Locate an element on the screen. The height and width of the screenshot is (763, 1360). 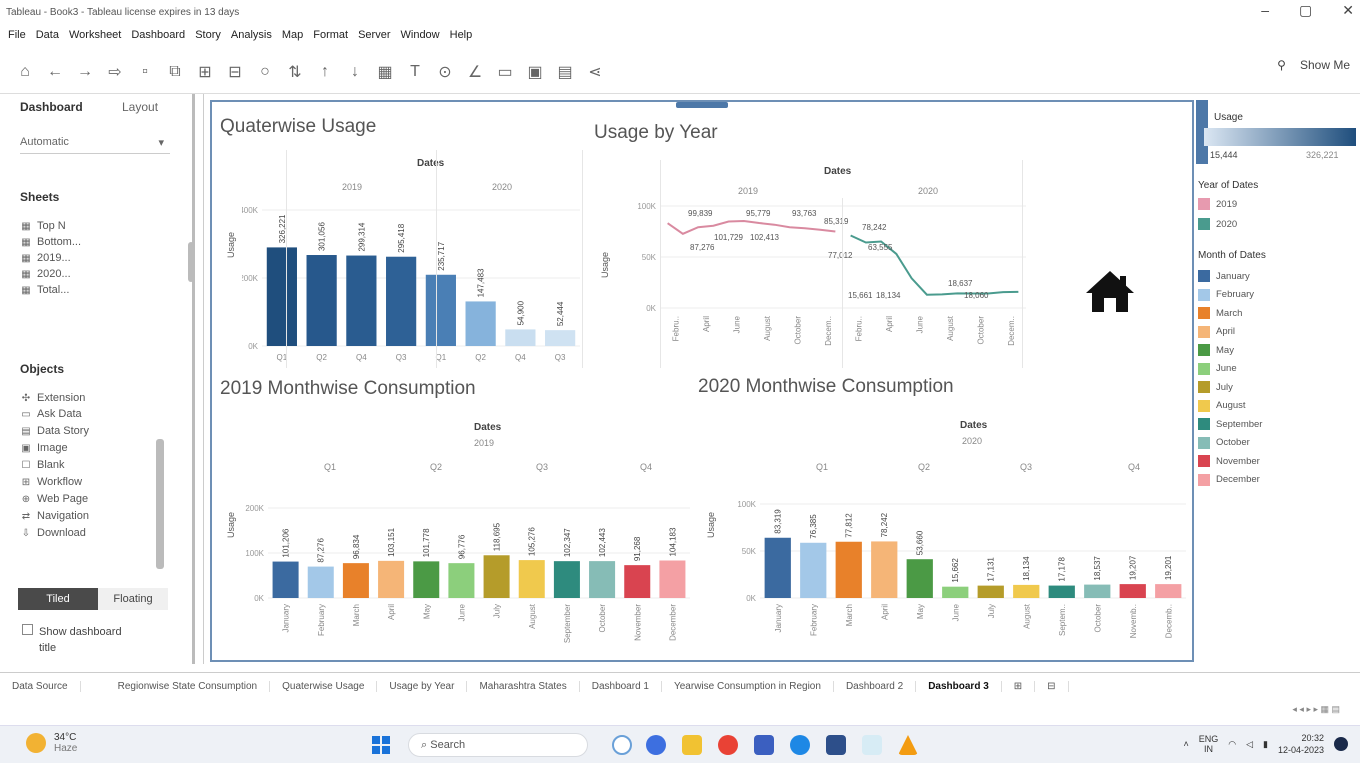
month-legend-item: June is located at coordinates (1217, 368).